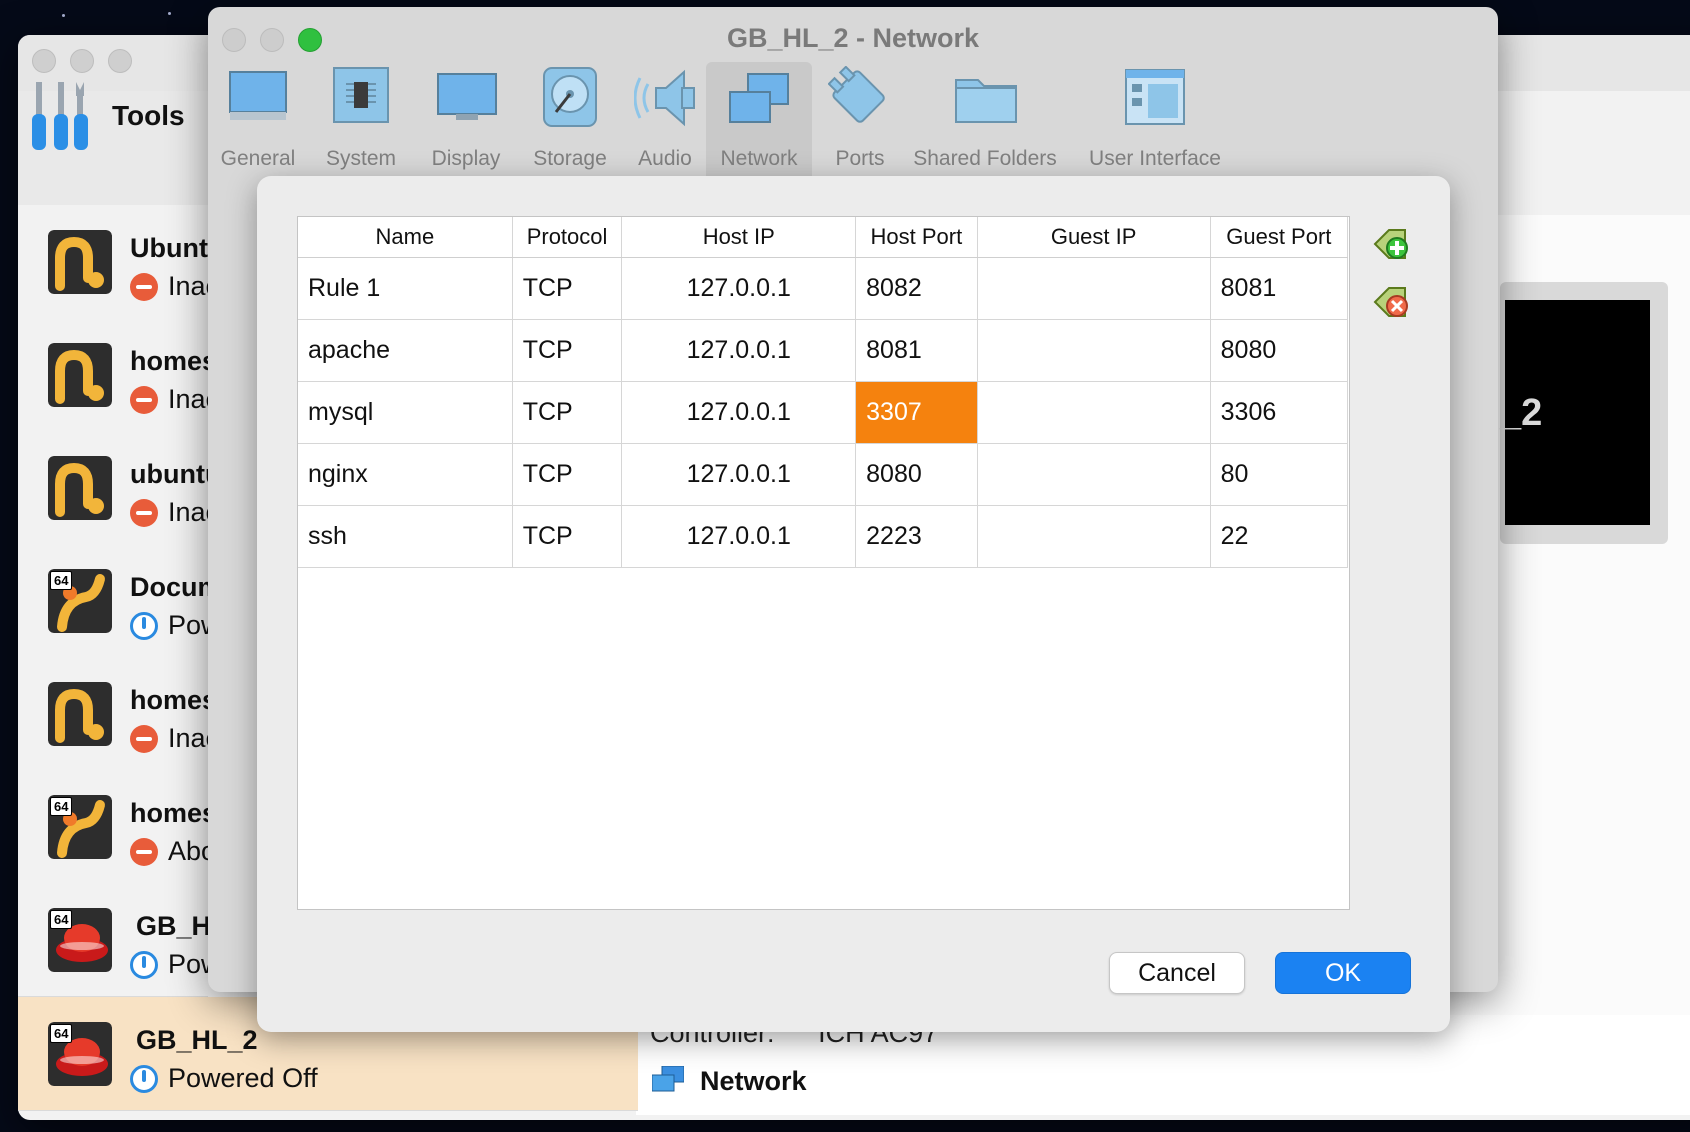 The width and height of the screenshot is (1690, 1132). I want to click on table-row: apache TCP 127.0.0.1 8081 8080, so click(823, 350).